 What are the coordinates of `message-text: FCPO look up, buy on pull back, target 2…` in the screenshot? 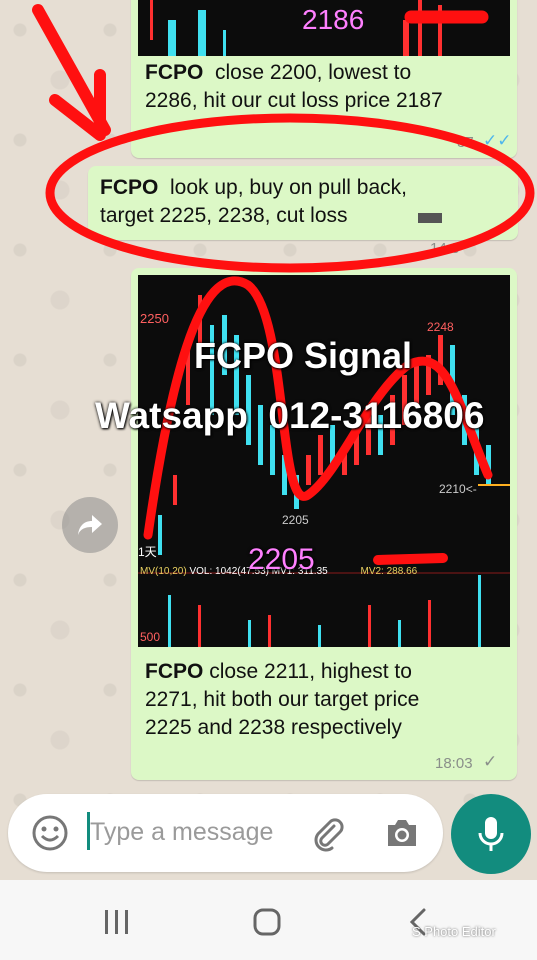 It's located at (253, 202).